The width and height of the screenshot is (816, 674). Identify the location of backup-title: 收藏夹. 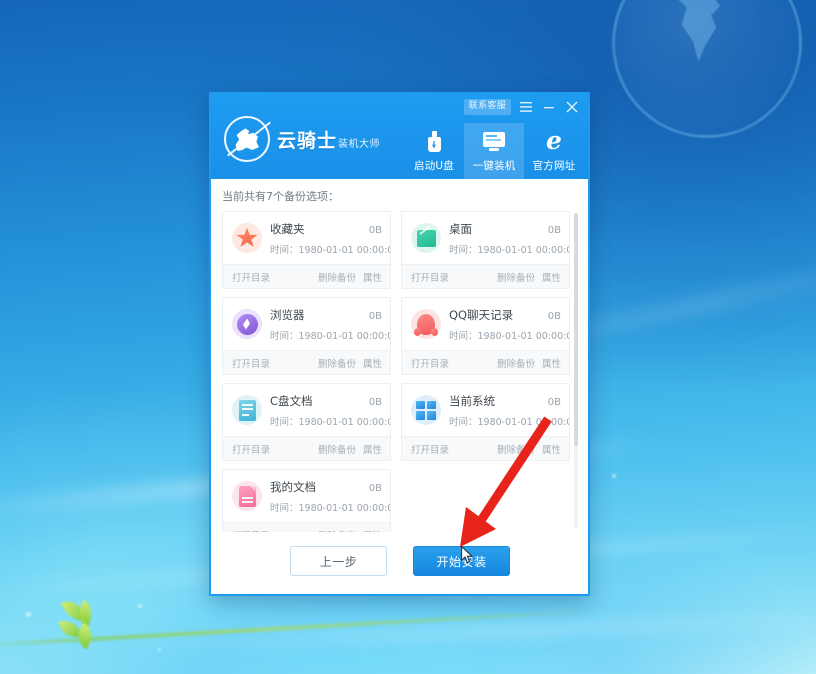
(287, 228).